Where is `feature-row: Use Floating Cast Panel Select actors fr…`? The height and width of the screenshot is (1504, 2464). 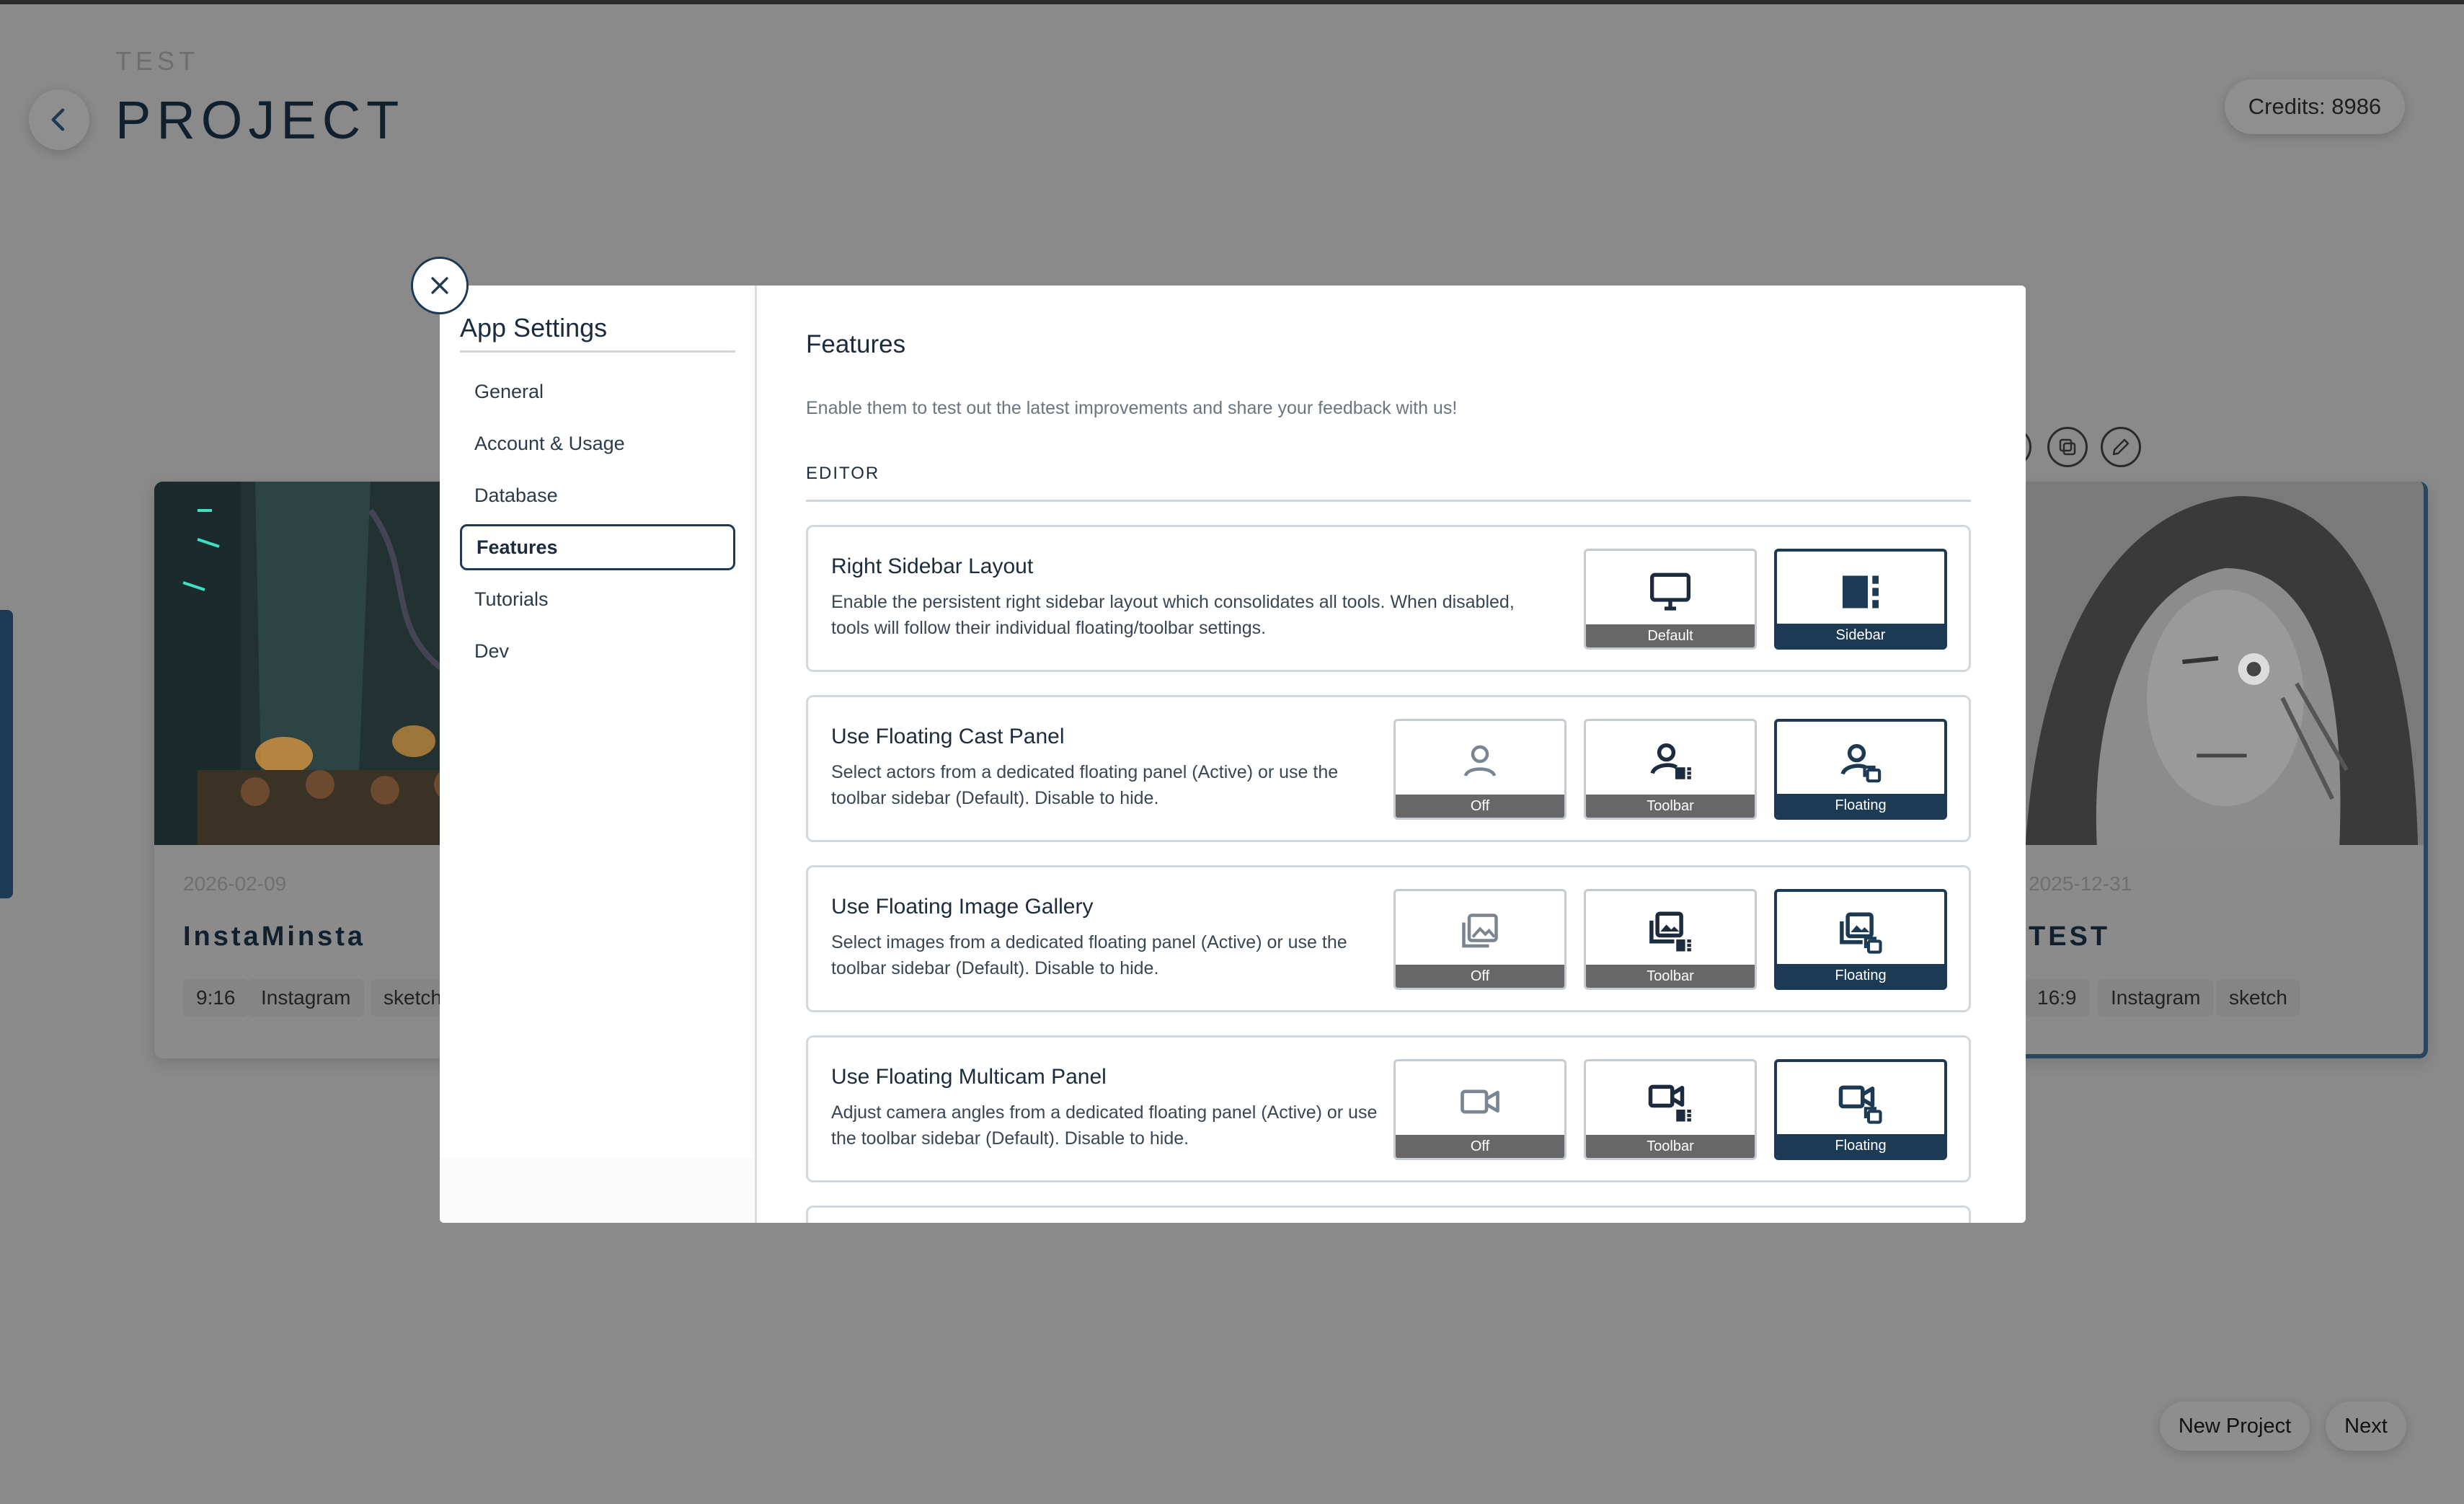
feature-row: Use Floating Cast Panel Select actors fr… is located at coordinates (1388, 768).